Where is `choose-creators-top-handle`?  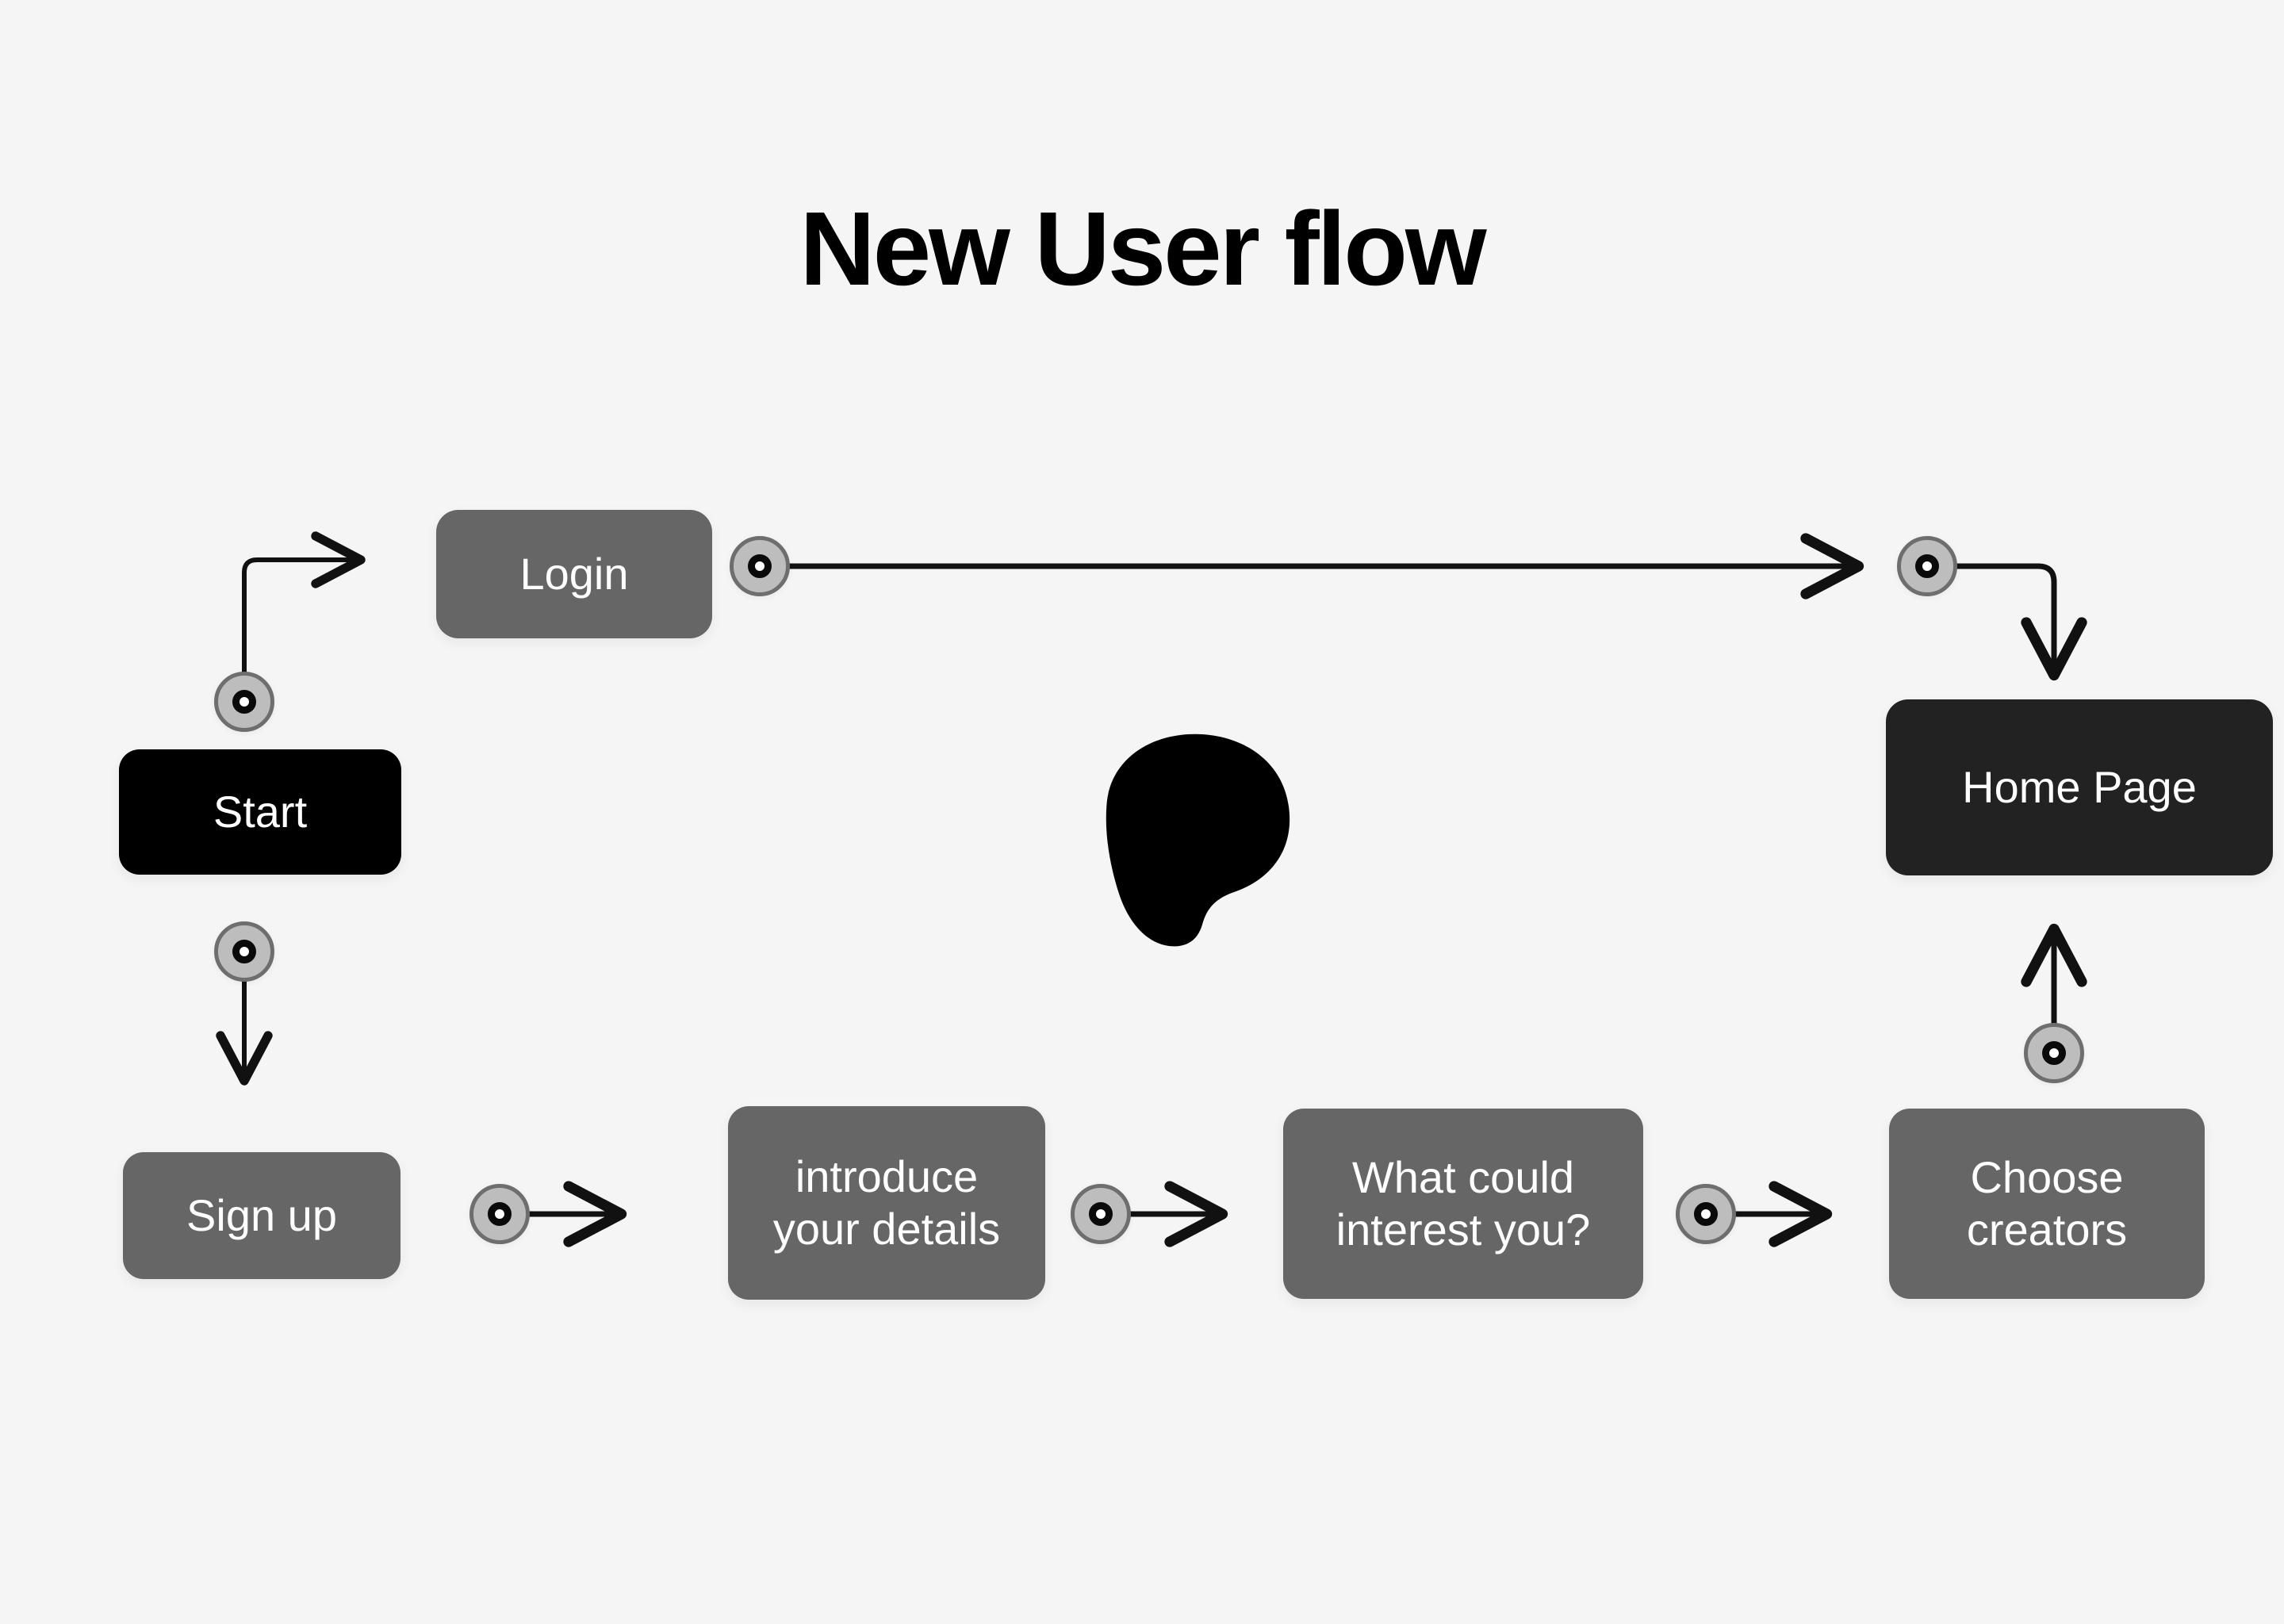
choose-creators-top-handle is located at coordinates (2054, 1053).